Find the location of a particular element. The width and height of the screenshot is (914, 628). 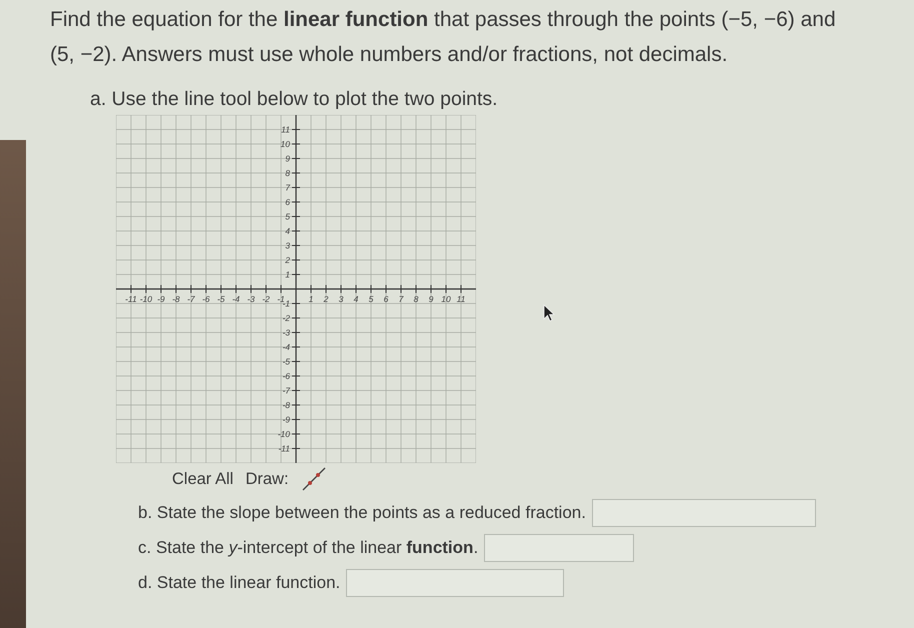

question-text: Find the equation for the linear function that passes through the points (−5, −6) and (5, −2). Answers must use whole numbers and/or fractions, not decimals. is located at coordinates (443, 37).